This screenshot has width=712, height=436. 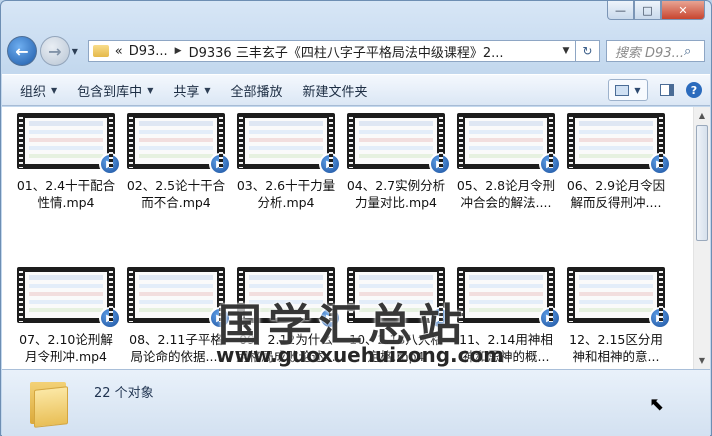 What do you see at coordinates (620, 10) in the screenshot?
I see `minimize-button: —` at bounding box center [620, 10].